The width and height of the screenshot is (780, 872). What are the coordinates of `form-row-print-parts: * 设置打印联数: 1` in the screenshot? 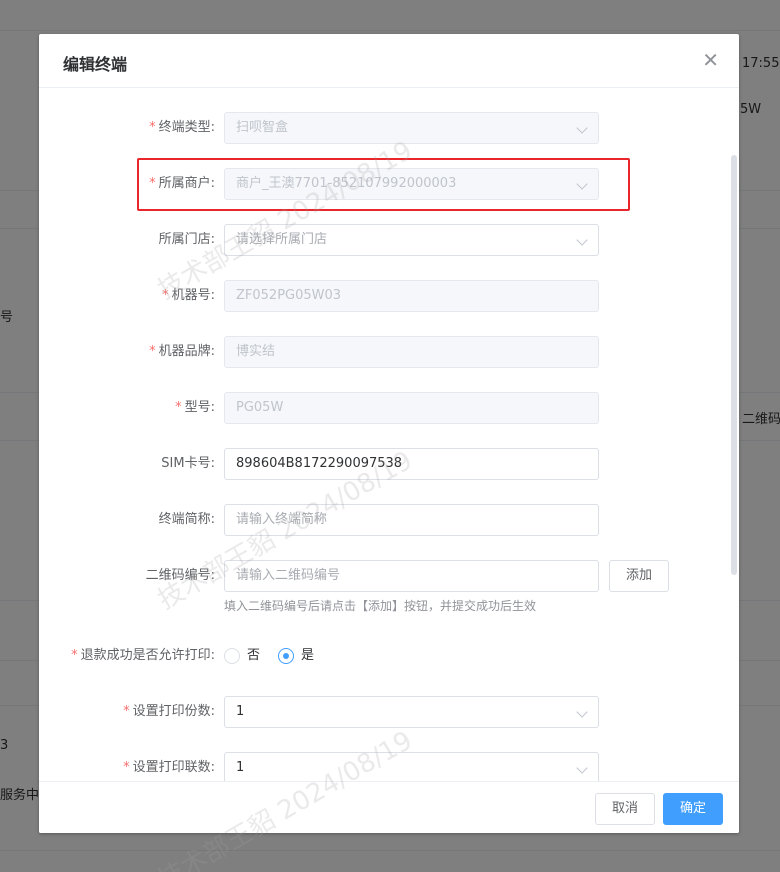 It's located at (389, 766).